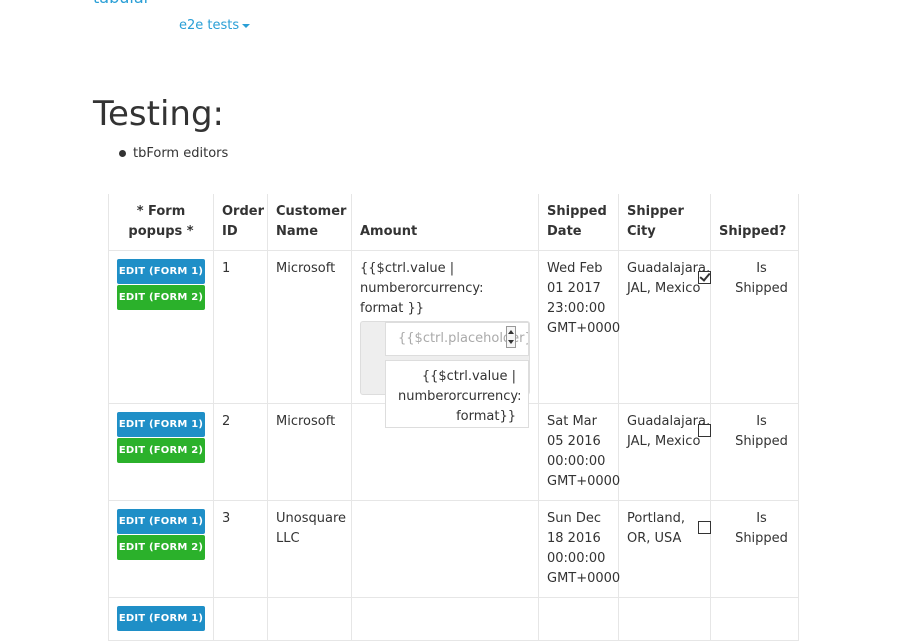  I want to click on e2e-tests-dropdown-label: e2e tests, so click(209, 25).